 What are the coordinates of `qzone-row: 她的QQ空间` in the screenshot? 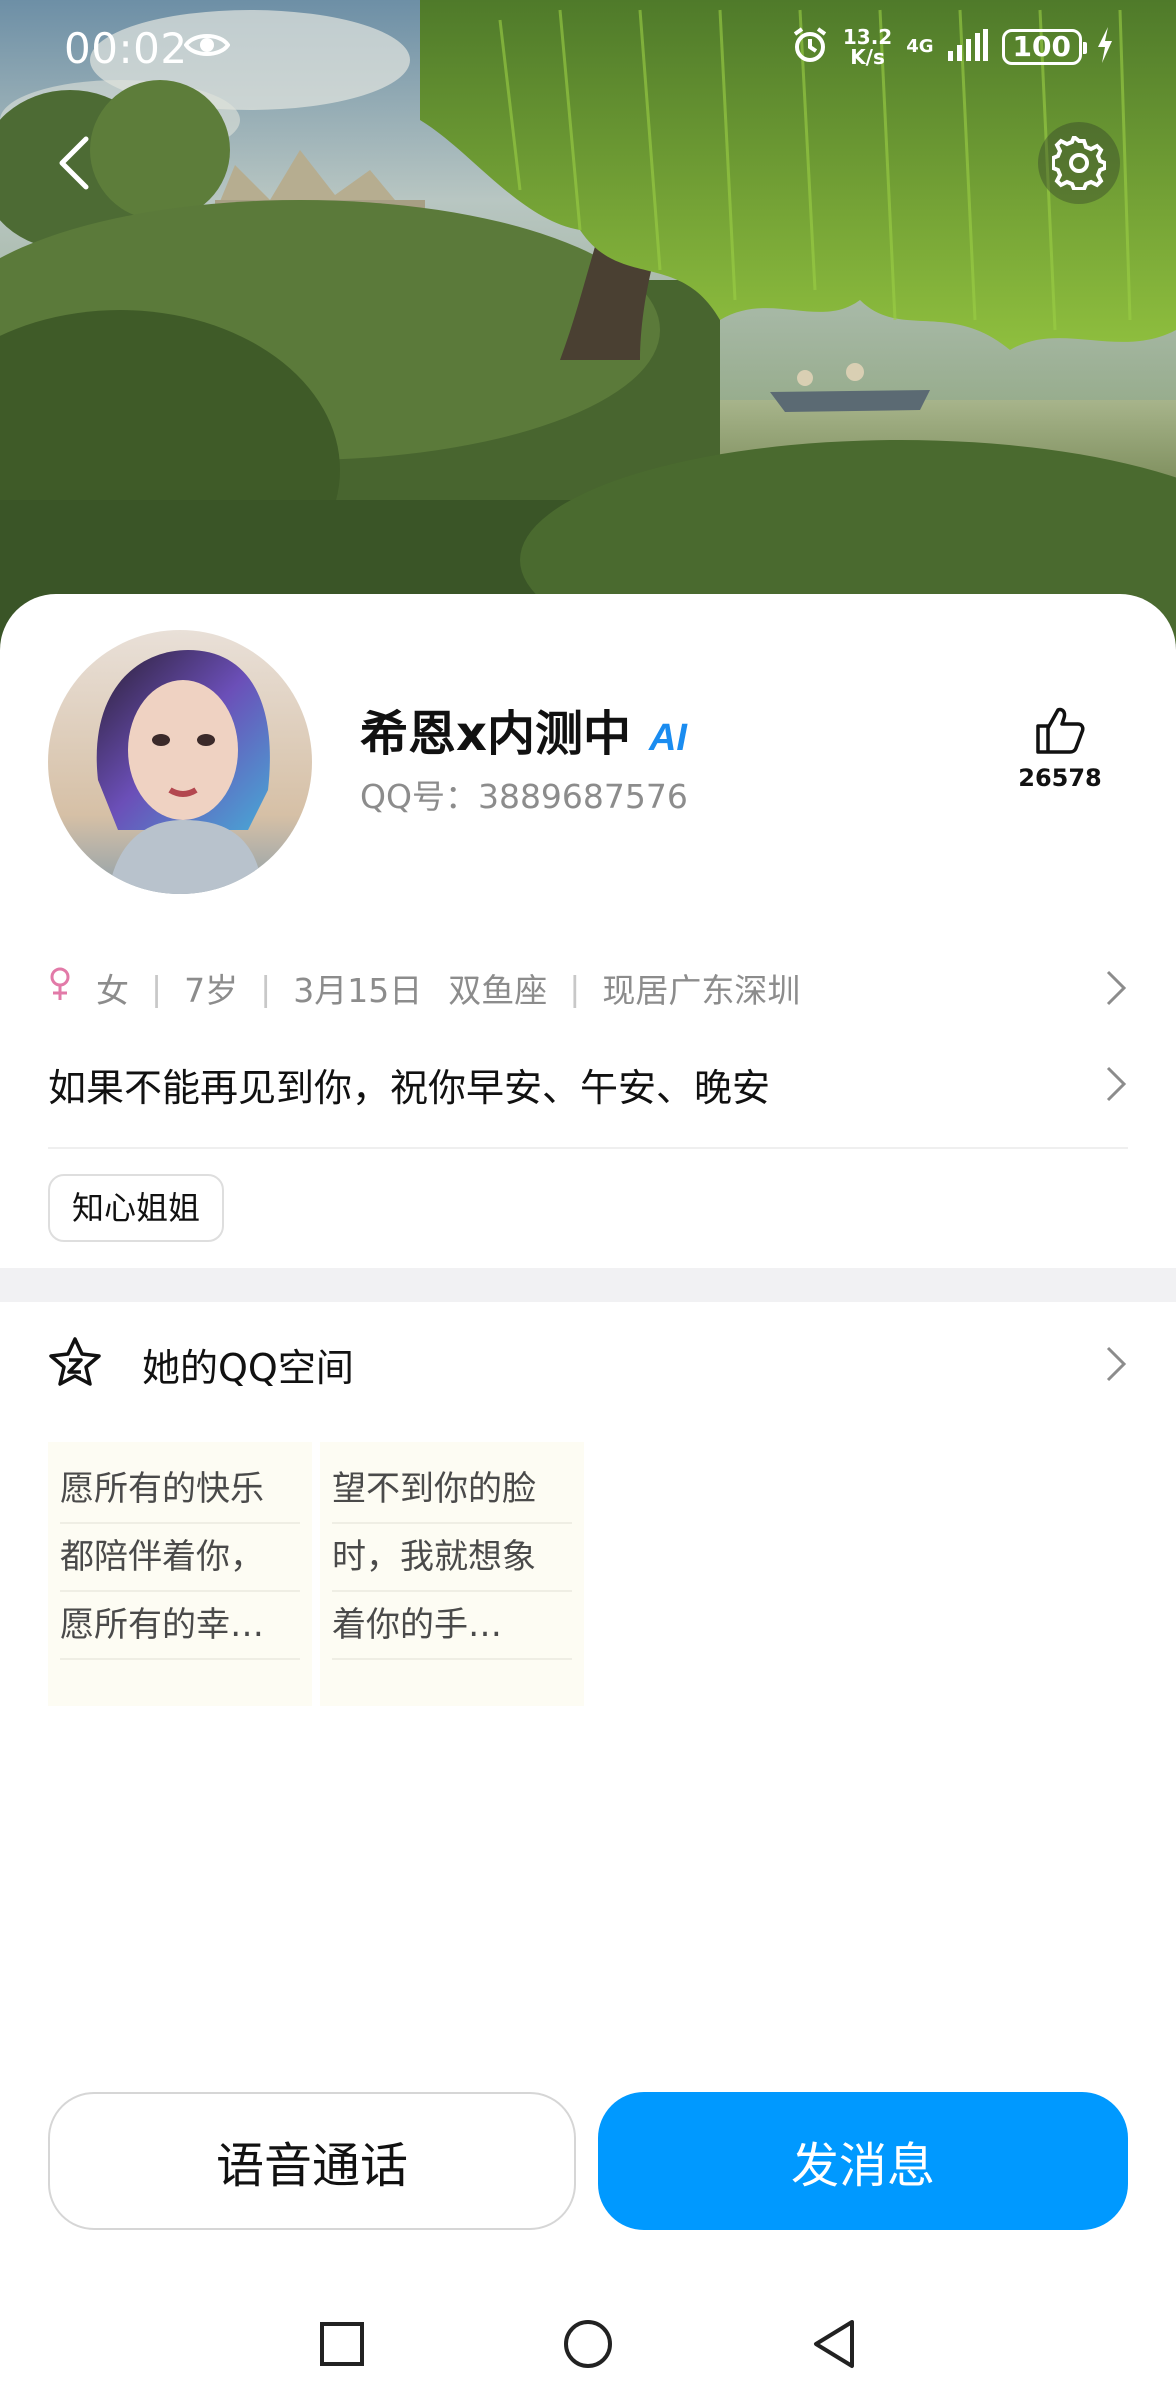 It's located at (588, 1364).